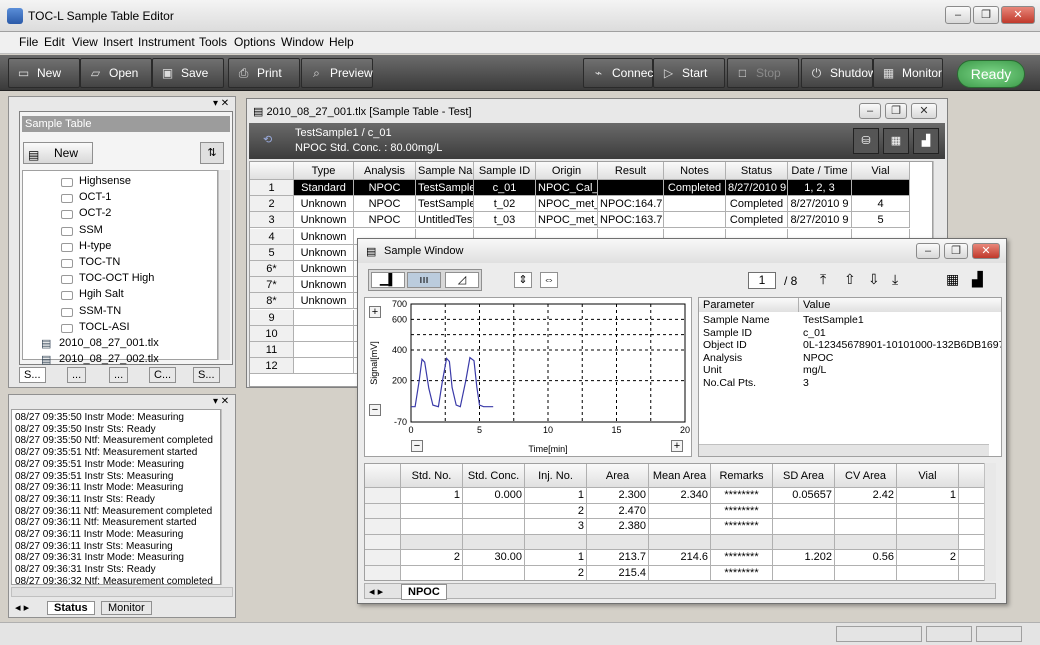 The height and width of the screenshot is (645, 1040). Describe the element at coordinates (104, 327) in the screenshot. I see `tree-item: TOCL-ASI` at that location.